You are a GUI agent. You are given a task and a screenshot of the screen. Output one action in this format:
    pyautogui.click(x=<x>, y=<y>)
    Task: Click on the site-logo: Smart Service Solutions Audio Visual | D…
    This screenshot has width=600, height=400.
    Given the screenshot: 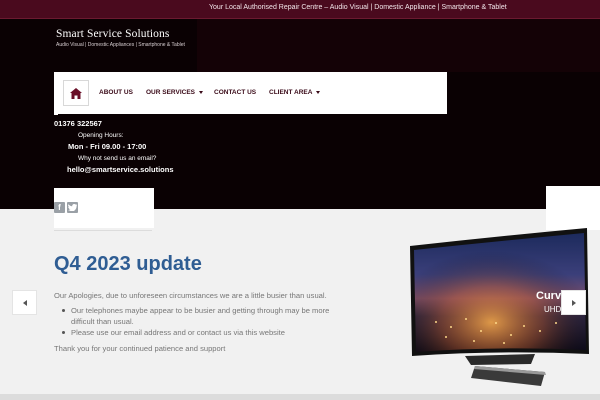 What is the action you would take?
    pyautogui.click(x=120, y=38)
    